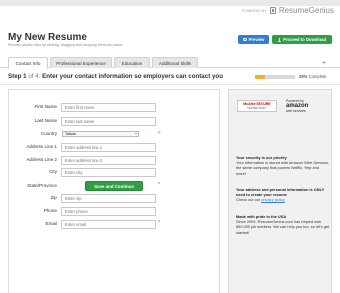  What do you see at coordinates (132, 62) in the screenshot?
I see `tab-education: Education` at bounding box center [132, 62].